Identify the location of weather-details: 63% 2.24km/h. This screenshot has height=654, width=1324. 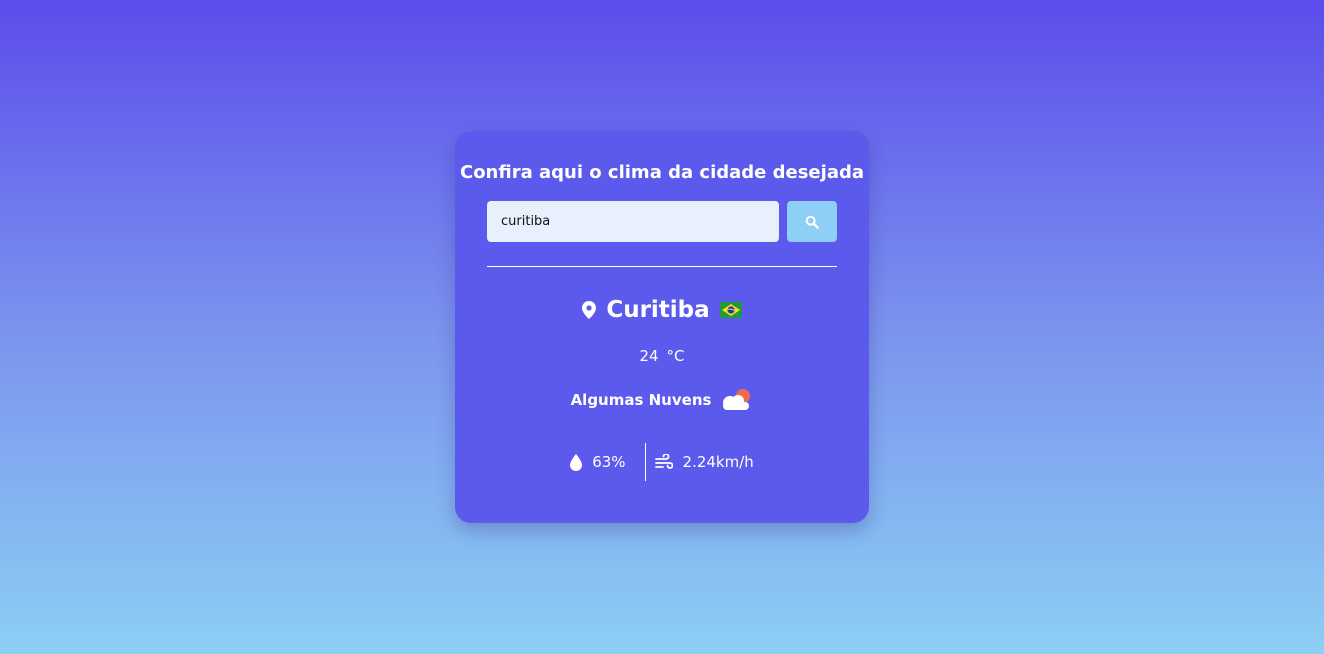
(662, 462).